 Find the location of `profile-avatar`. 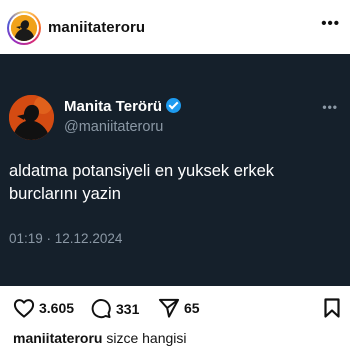

profile-avatar is located at coordinates (24, 28).